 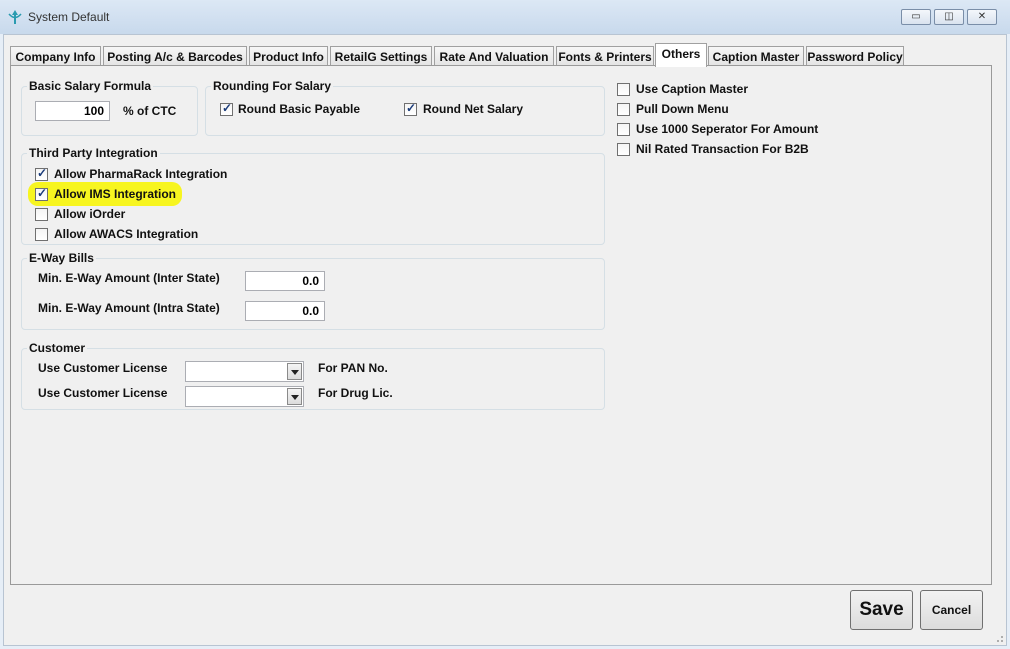 What do you see at coordinates (381, 56) in the screenshot?
I see `tab-retailg-settings: RetailG Settings` at bounding box center [381, 56].